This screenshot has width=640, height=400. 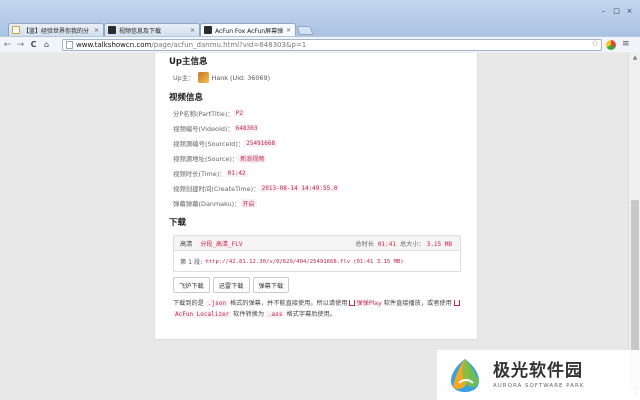 I want to click on row-label: 分P名称(PartTitle)：, so click(x=203, y=114).